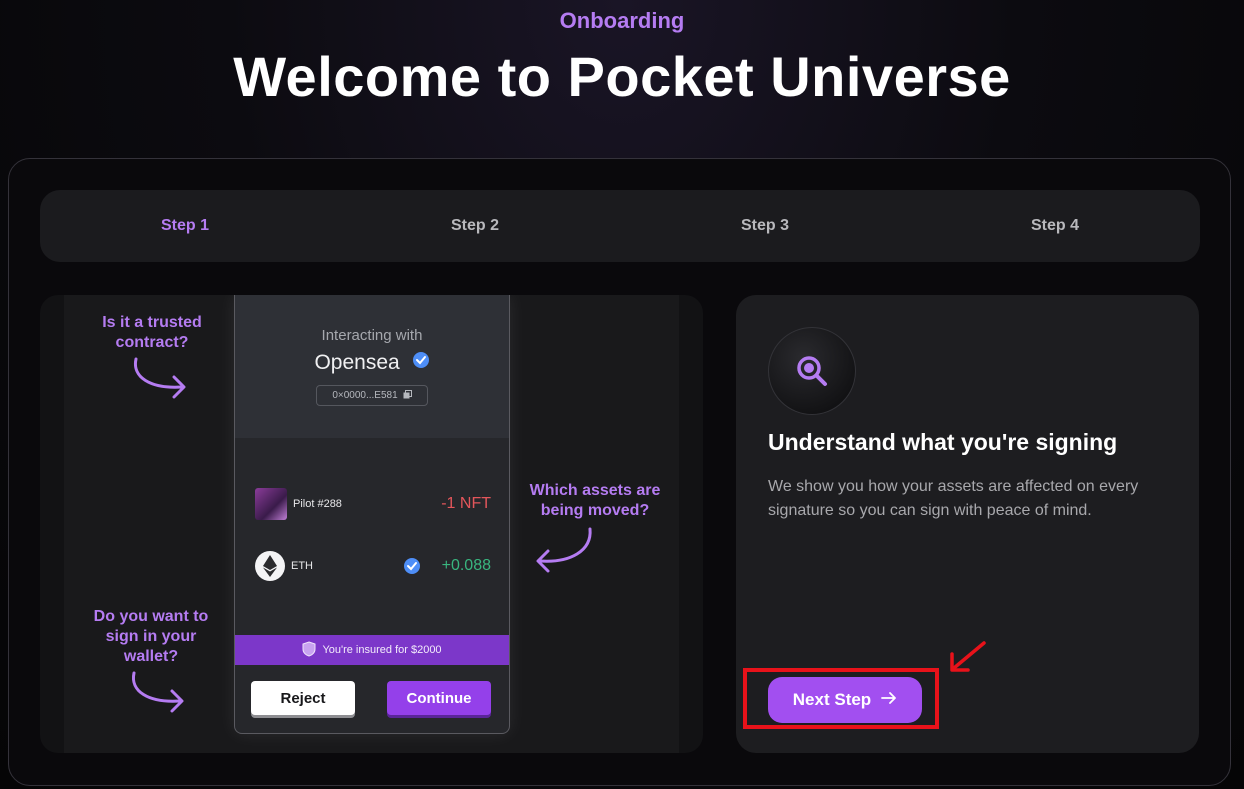 This screenshot has height=789, width=1244. I want to click on annotation-assets-text: Which assets are being moved?, so click(595, 500).